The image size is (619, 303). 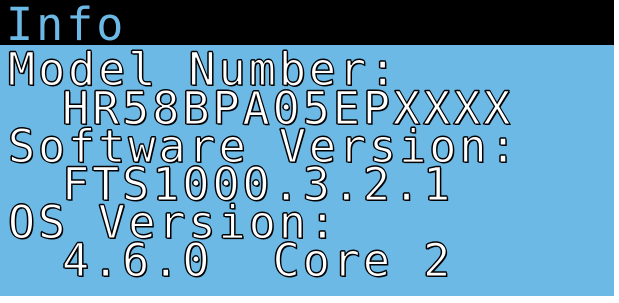 What do you see at coordinates (257, 260) in the screenshot?
I see `os-version-value: 4.6.0 Core 2` at bounding box center [257, 260].